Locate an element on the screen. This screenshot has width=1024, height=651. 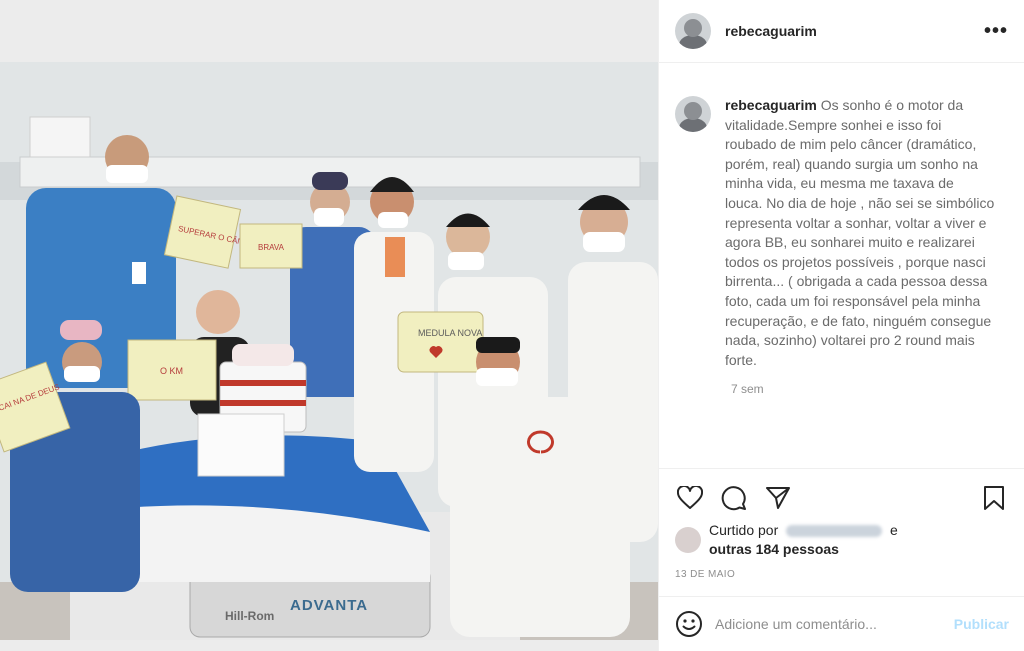
likes-conjunction: e is located at coordinates (894, 530).